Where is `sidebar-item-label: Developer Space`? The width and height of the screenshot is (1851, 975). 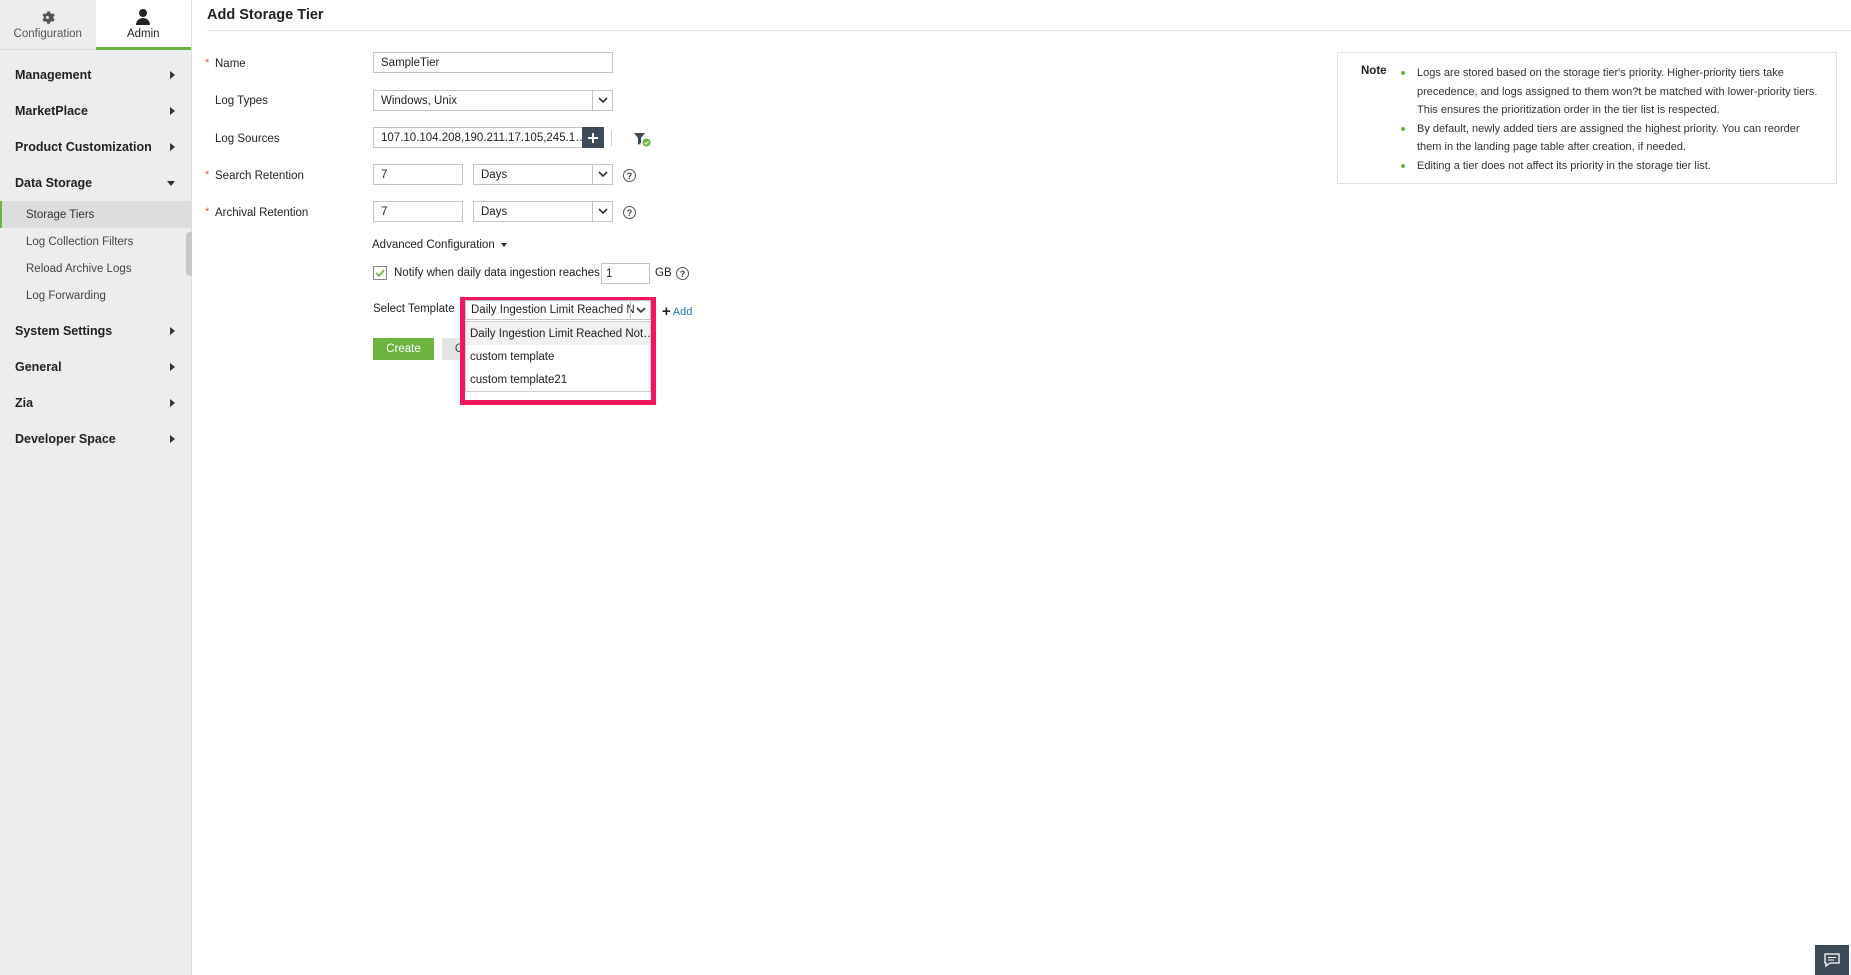
sidebar-item-label: Developer Space is located at coordinates (65, 439).